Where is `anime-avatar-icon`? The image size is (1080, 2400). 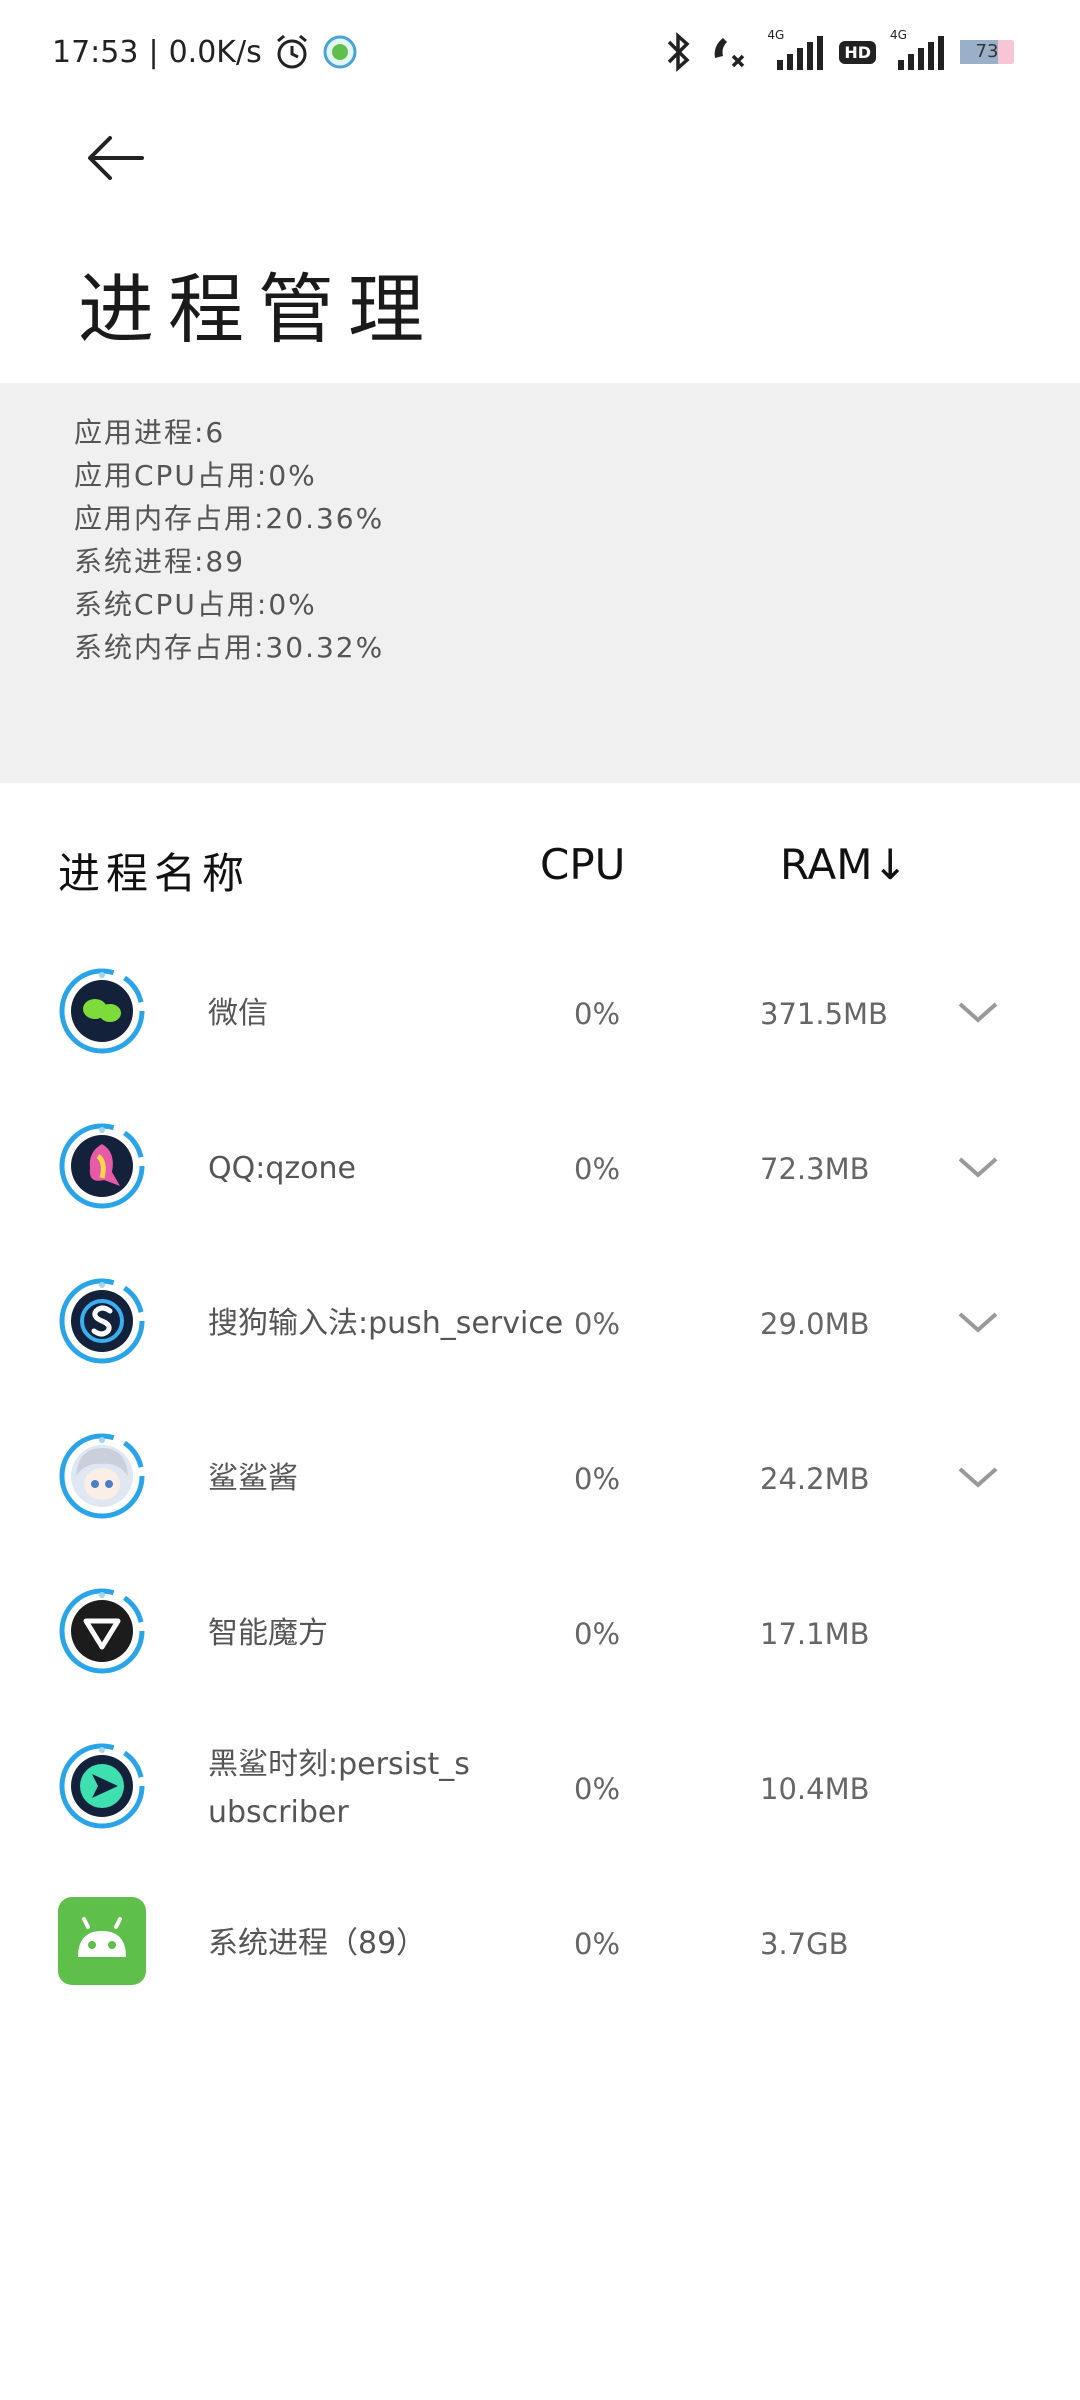 anime-avatar-icon is located at coordinates (102, 1476).